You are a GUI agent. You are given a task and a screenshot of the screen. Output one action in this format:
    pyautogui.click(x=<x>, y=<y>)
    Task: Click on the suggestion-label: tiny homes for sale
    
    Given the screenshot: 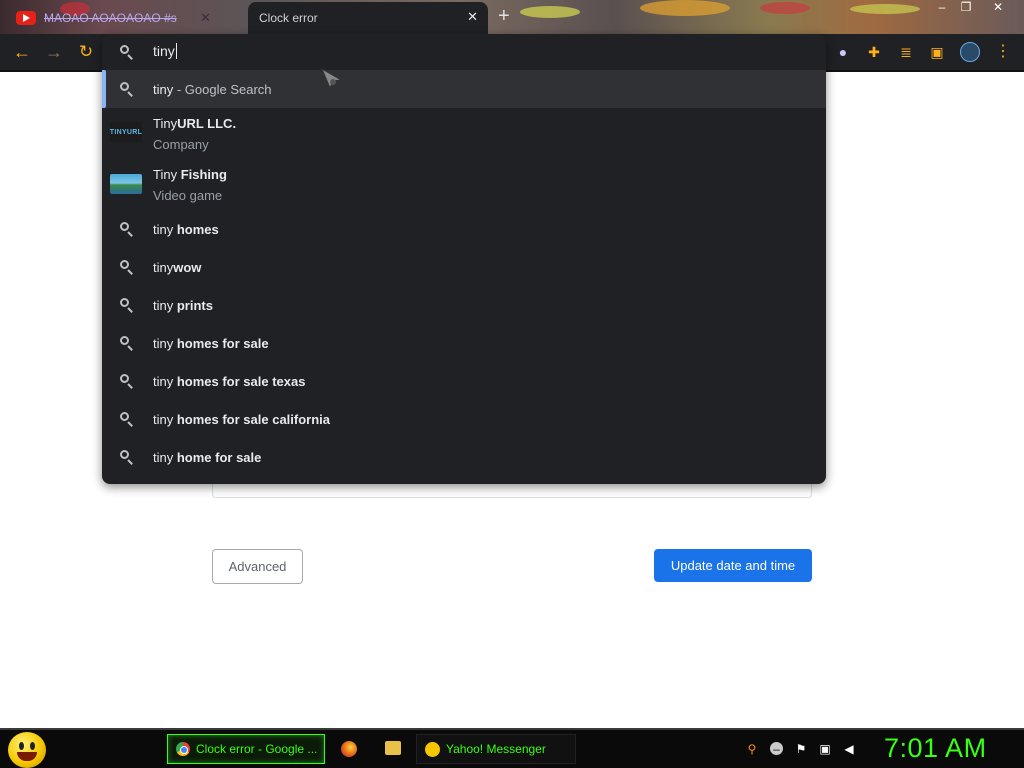 What is the action you would take?
    pyautogui.click(x=211, y=343)
    